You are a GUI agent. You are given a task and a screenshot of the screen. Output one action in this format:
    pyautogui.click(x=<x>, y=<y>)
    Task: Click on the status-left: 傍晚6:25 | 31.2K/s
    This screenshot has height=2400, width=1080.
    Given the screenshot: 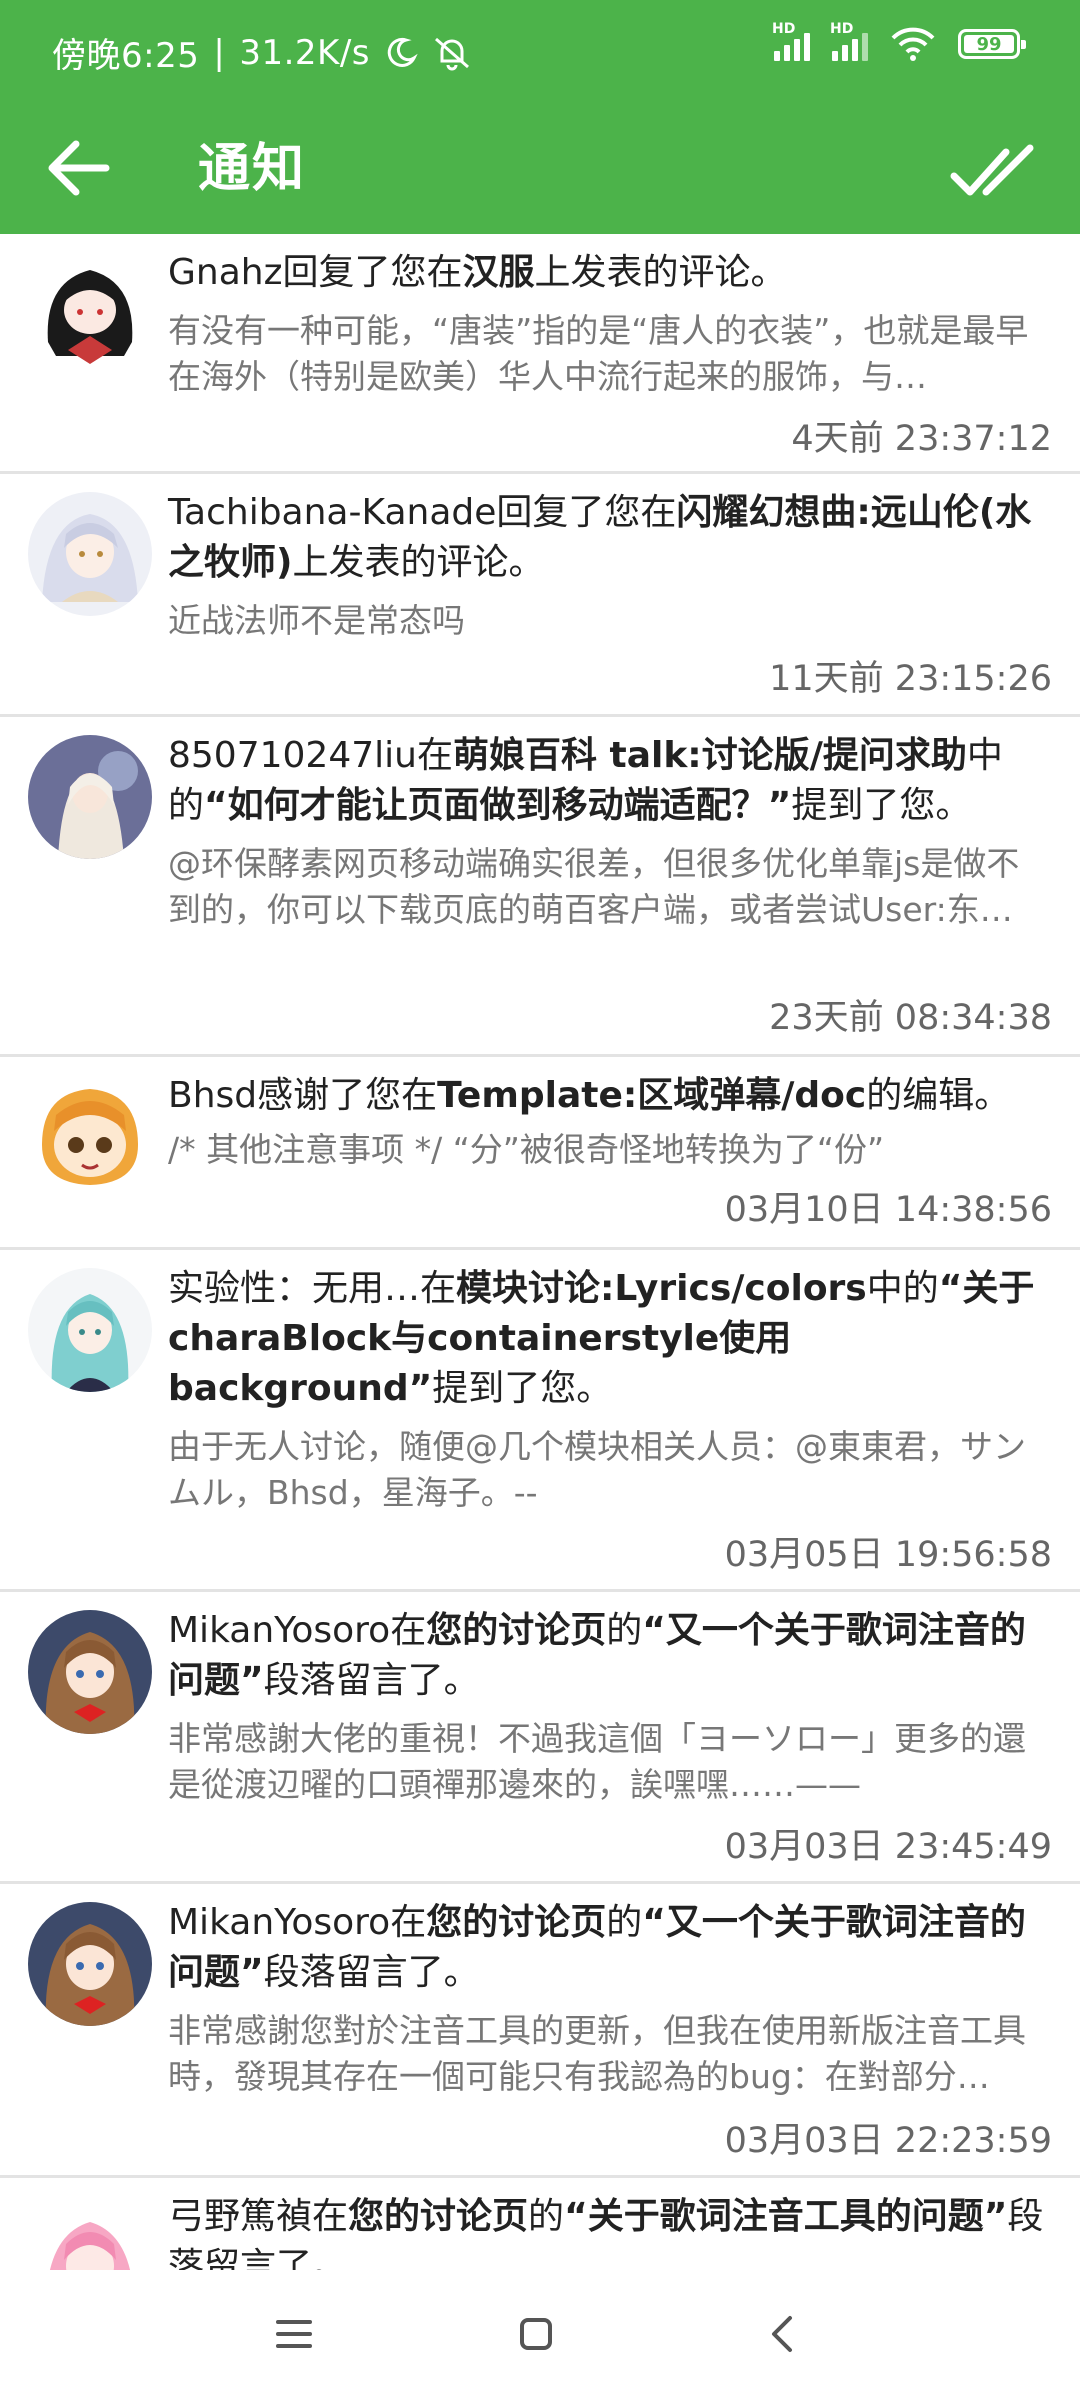 What is the action you would take?
    pyautogui.click(x=262, y=52)
    